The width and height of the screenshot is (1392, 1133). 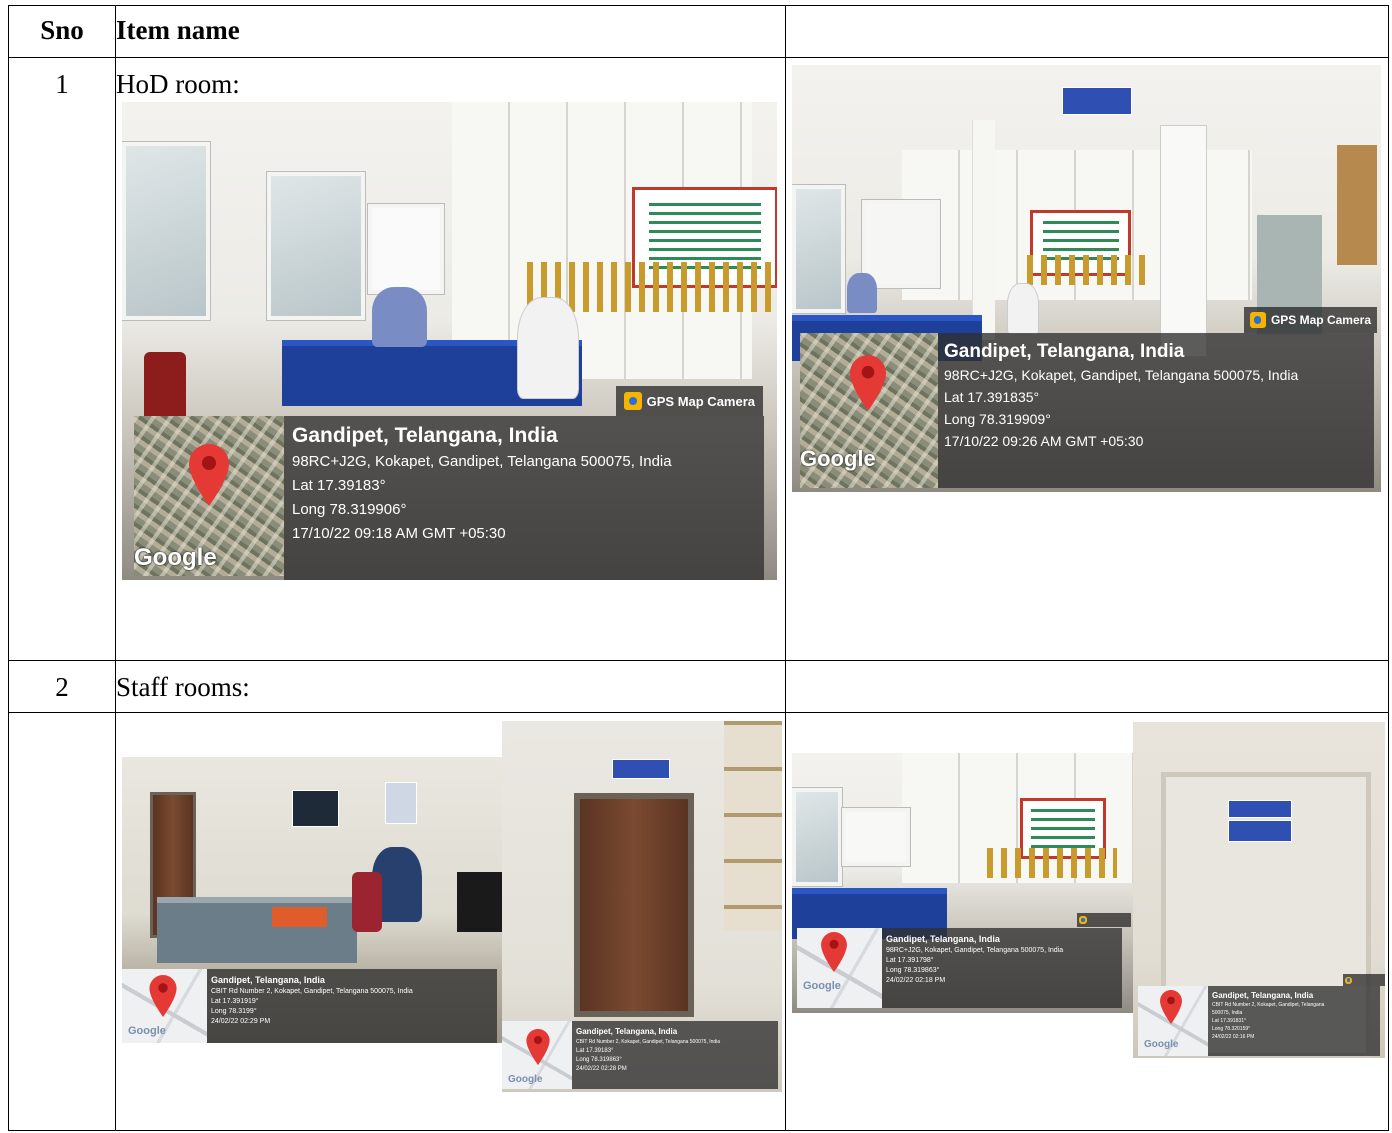 What do you see at coordinates (62, 359) in the screenshot?
I see `row1-sno: 1` at bounding box center [62, 359].